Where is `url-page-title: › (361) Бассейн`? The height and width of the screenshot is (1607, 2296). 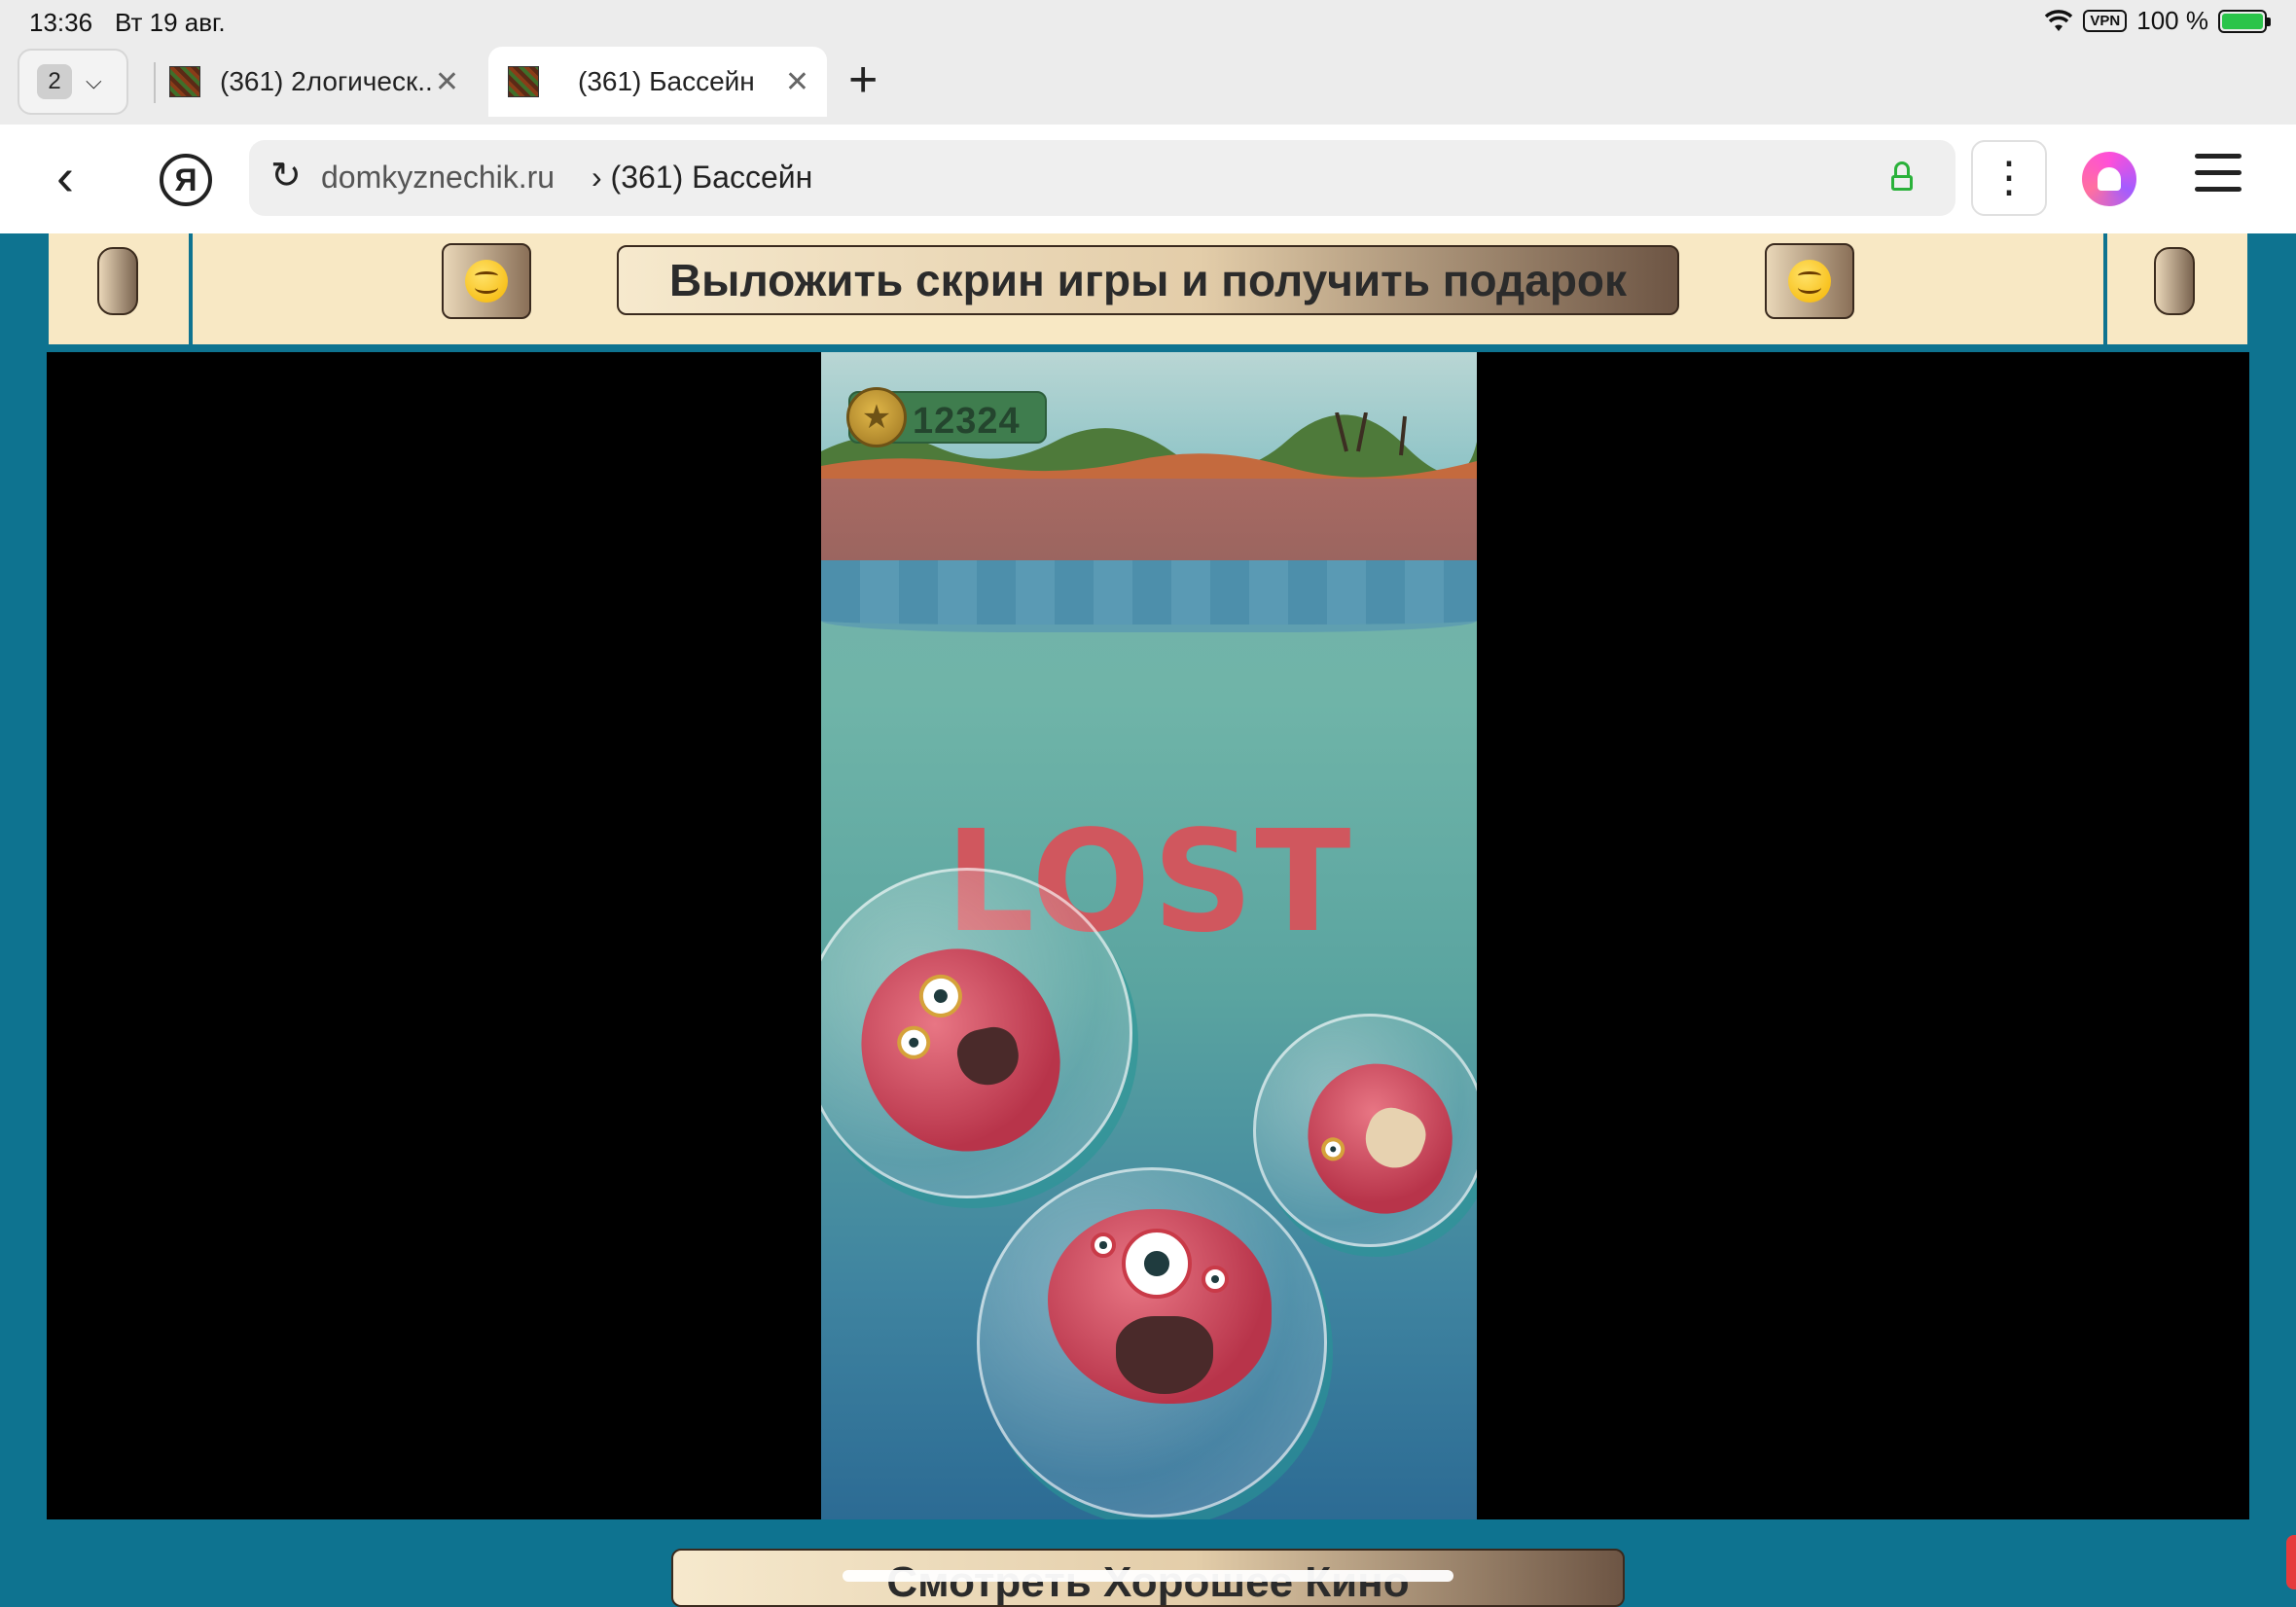 url-page-title: › (361) Бассейн is located at coordinates (702, 178).